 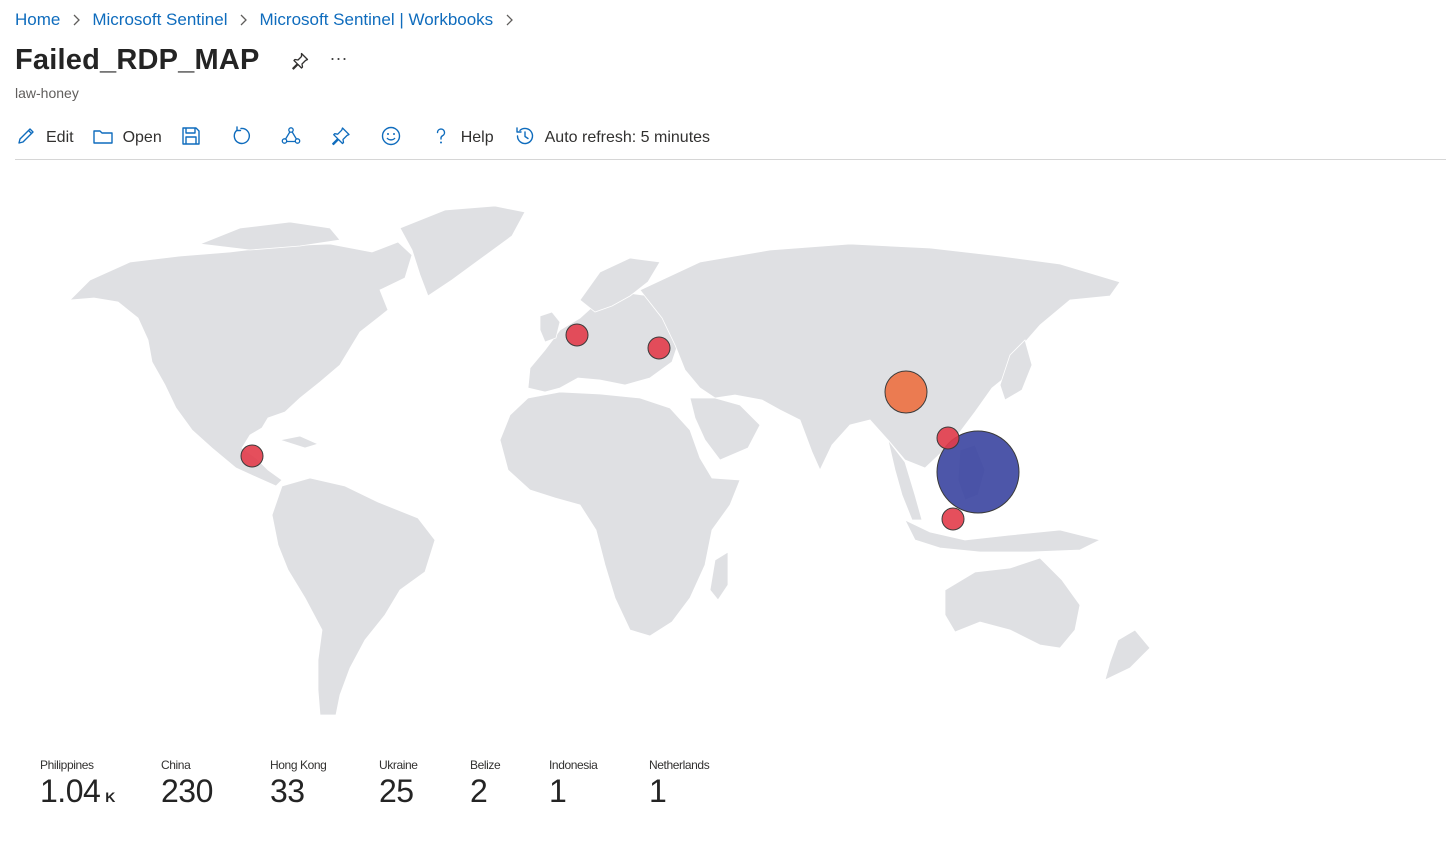 I want to click on map-bubble-ukraine, so click(x=659, y=348).